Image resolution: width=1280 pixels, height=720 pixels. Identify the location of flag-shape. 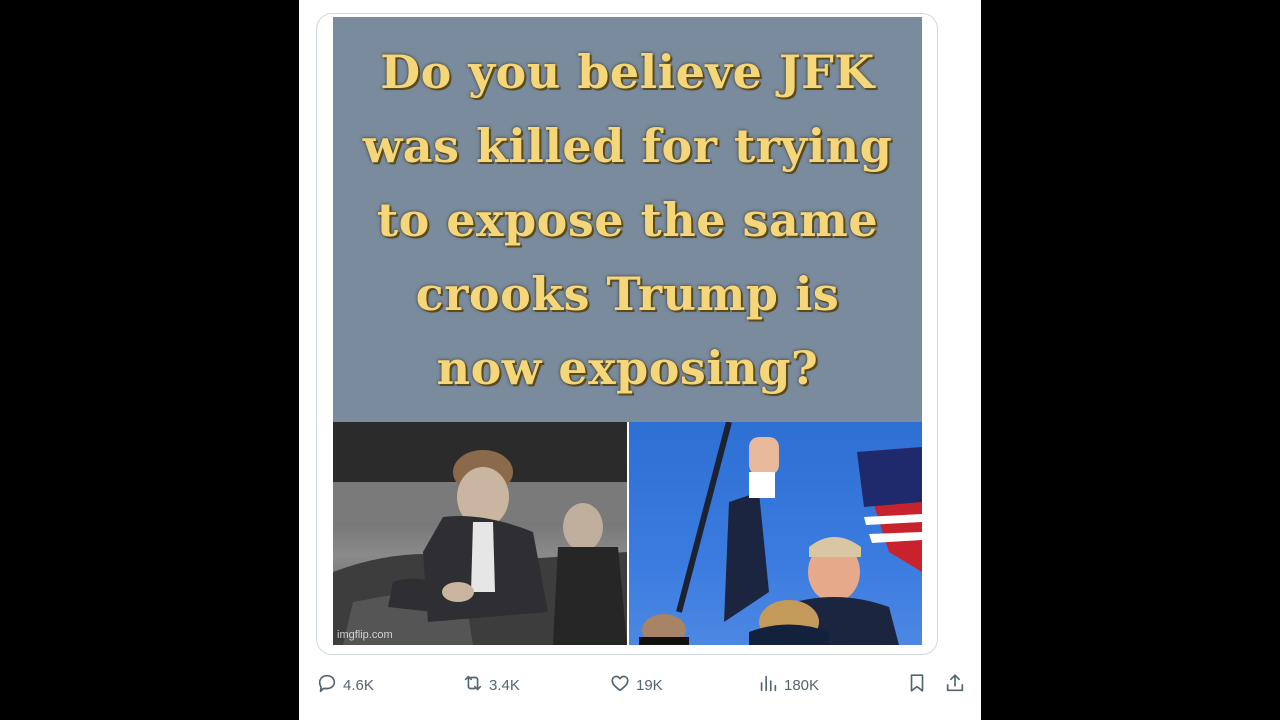
(889, 509).